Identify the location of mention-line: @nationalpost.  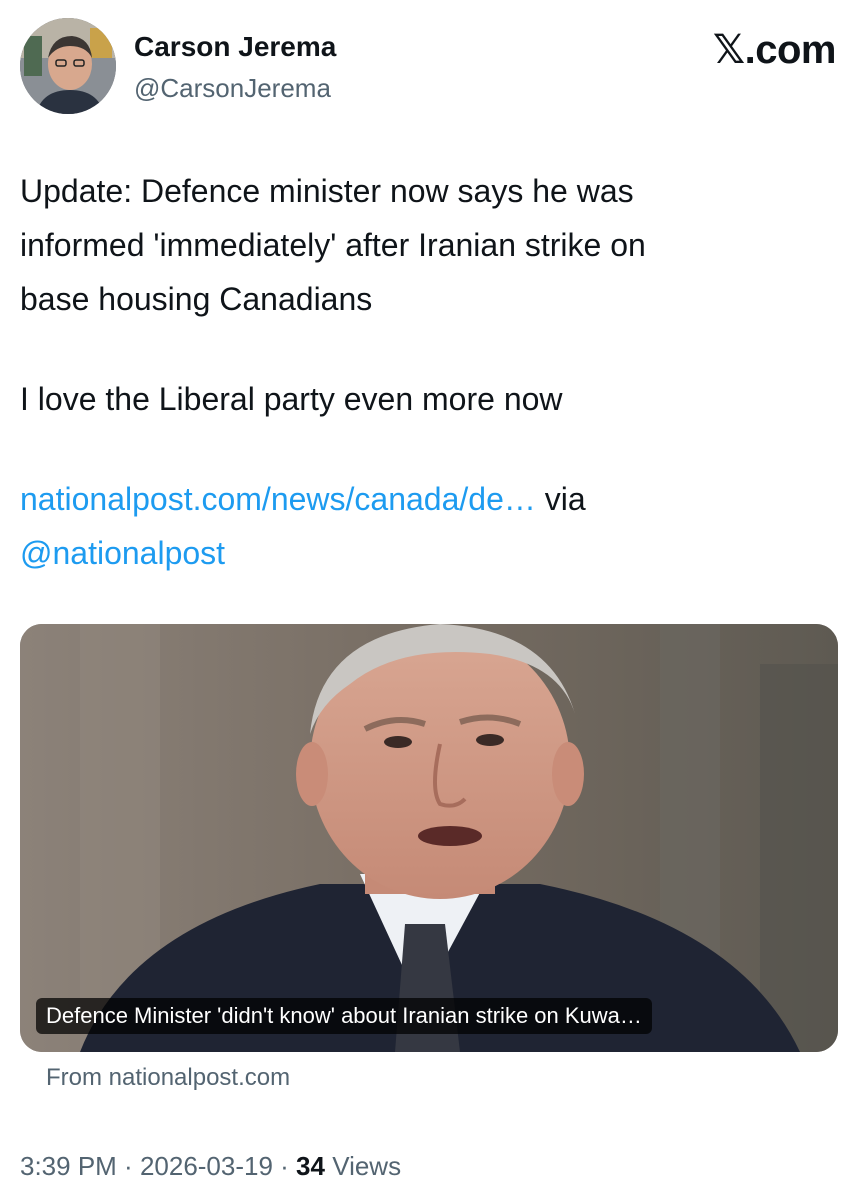
(429, 553).